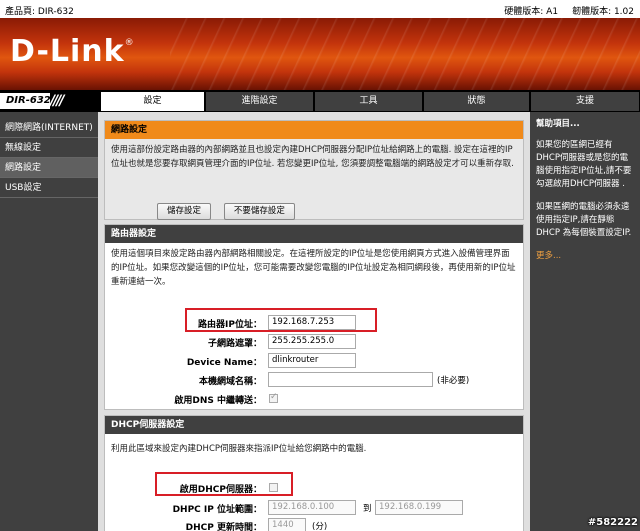 This screenshot has height=531, width=640. Describe the element at coordinates (405, 54) in the screenshot. I see `banner-stripes` at that location.